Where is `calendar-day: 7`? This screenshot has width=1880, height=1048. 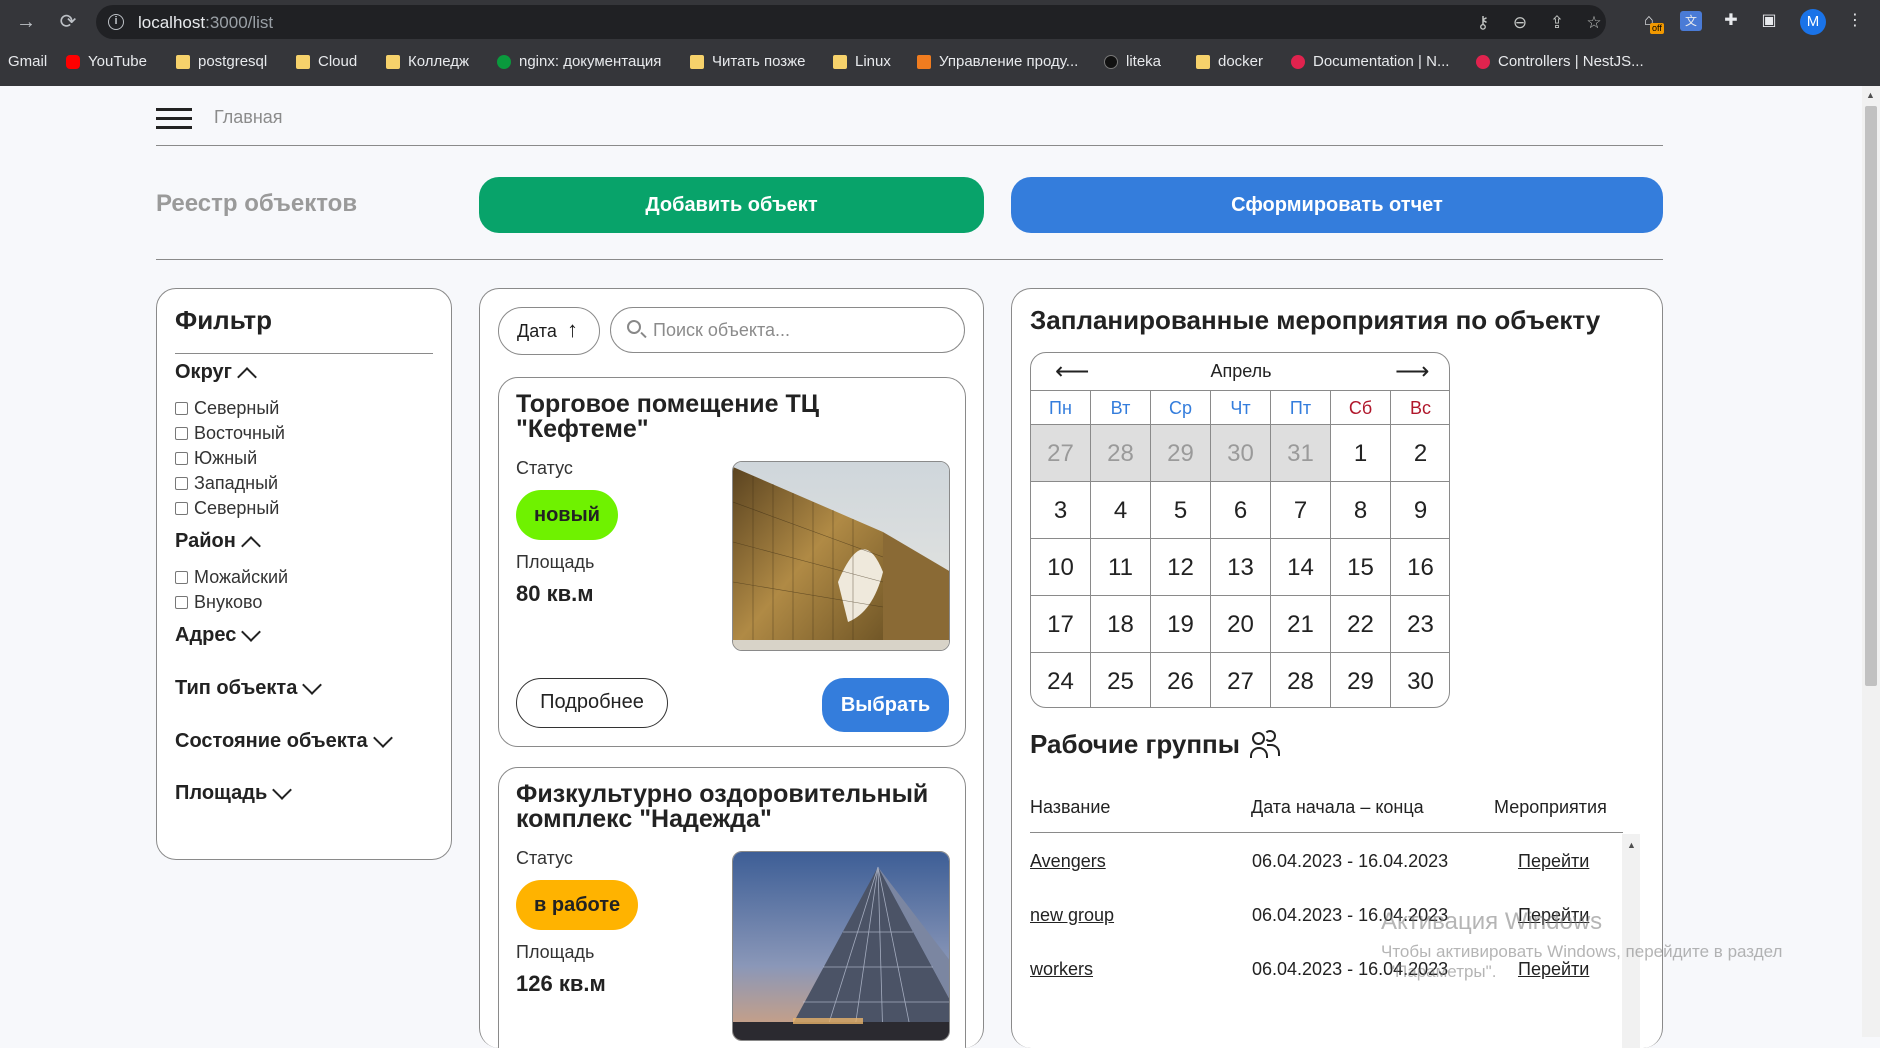 calendar-day: 7 is located at coordinates (1301, 510).